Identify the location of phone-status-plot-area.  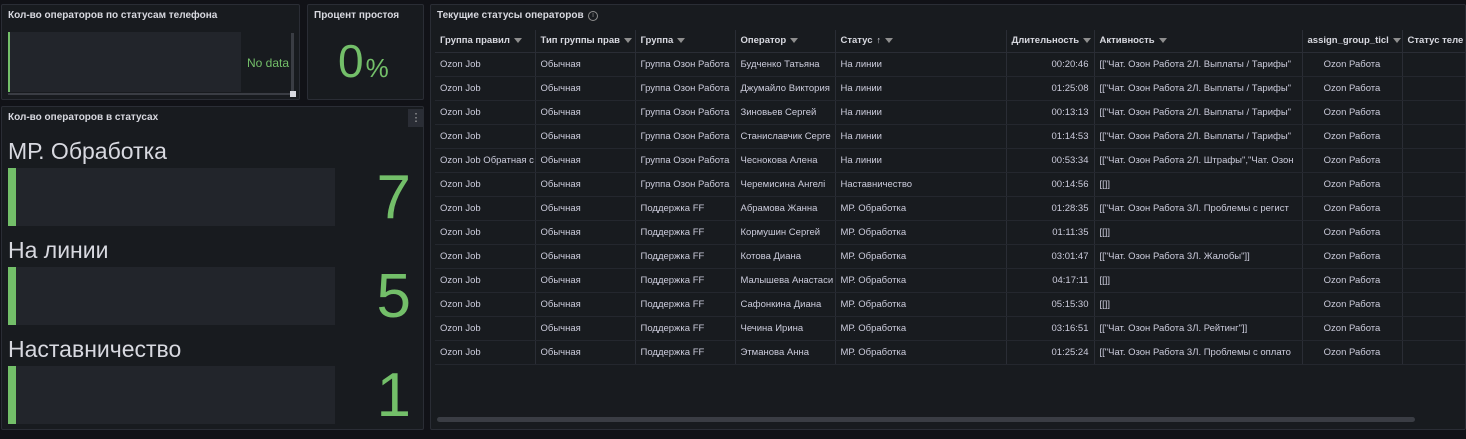
(124, 62).